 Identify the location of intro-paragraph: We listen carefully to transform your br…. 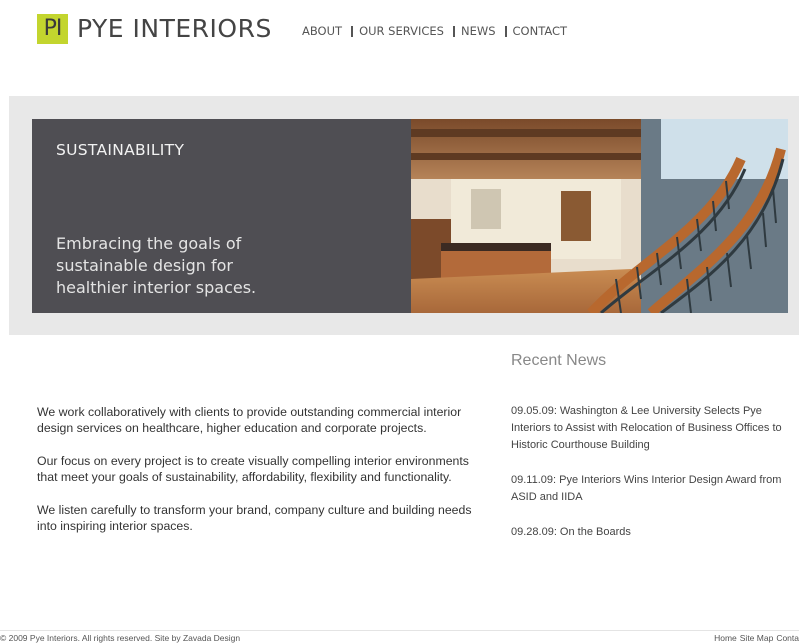
(254, 518).